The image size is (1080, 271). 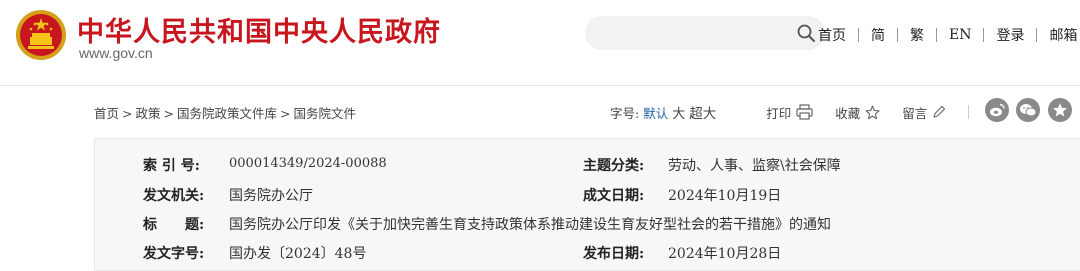 I want to click on national-emblem-icon, so click(x=41, y=35).